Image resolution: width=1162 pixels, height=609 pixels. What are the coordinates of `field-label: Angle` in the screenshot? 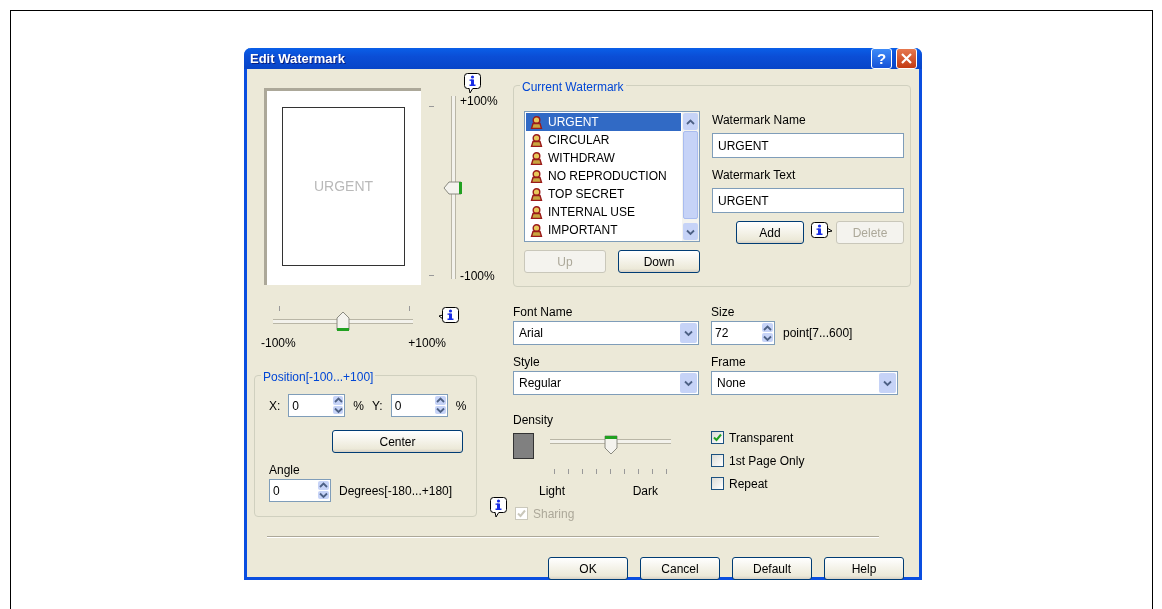 It's located at (285, 470).